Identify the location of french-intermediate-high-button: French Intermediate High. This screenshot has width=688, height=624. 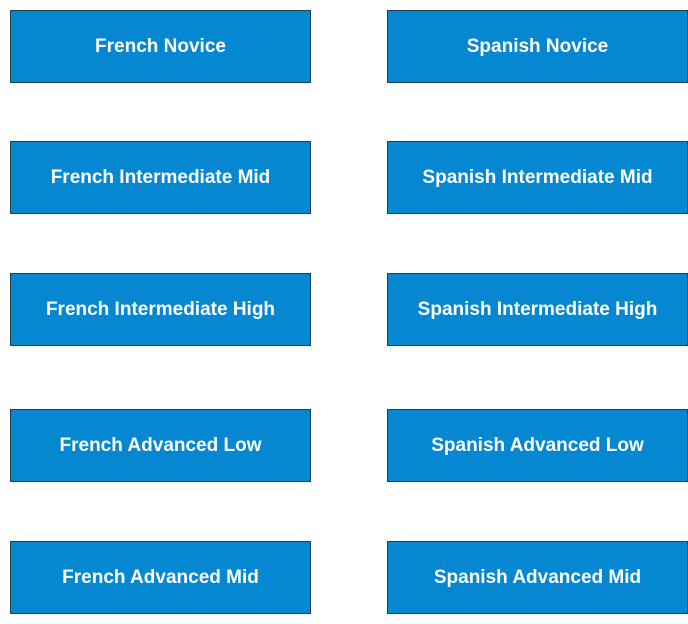
(160, 309).